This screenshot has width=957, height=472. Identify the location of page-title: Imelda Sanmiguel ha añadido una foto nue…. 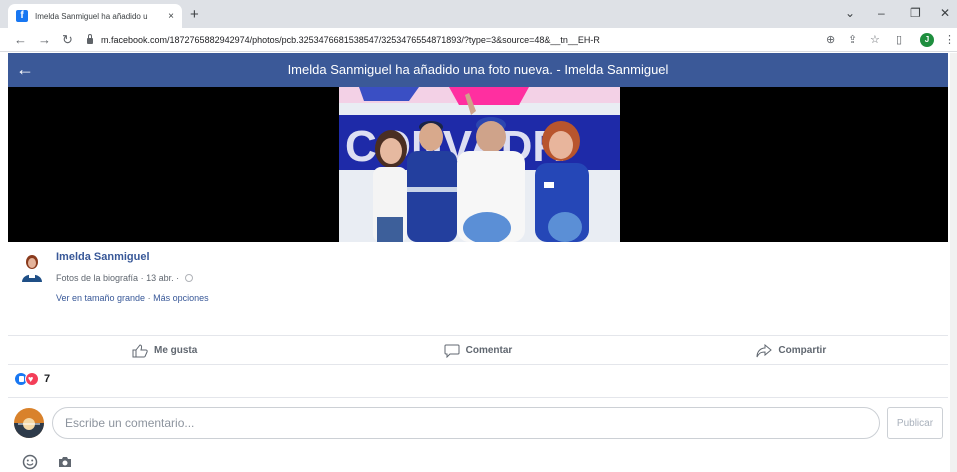
(478, 69).